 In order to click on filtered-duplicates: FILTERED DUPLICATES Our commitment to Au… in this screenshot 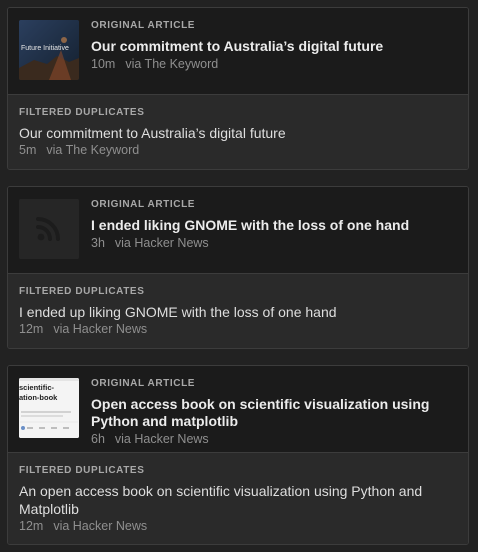, I will do `click(238, 131)`.